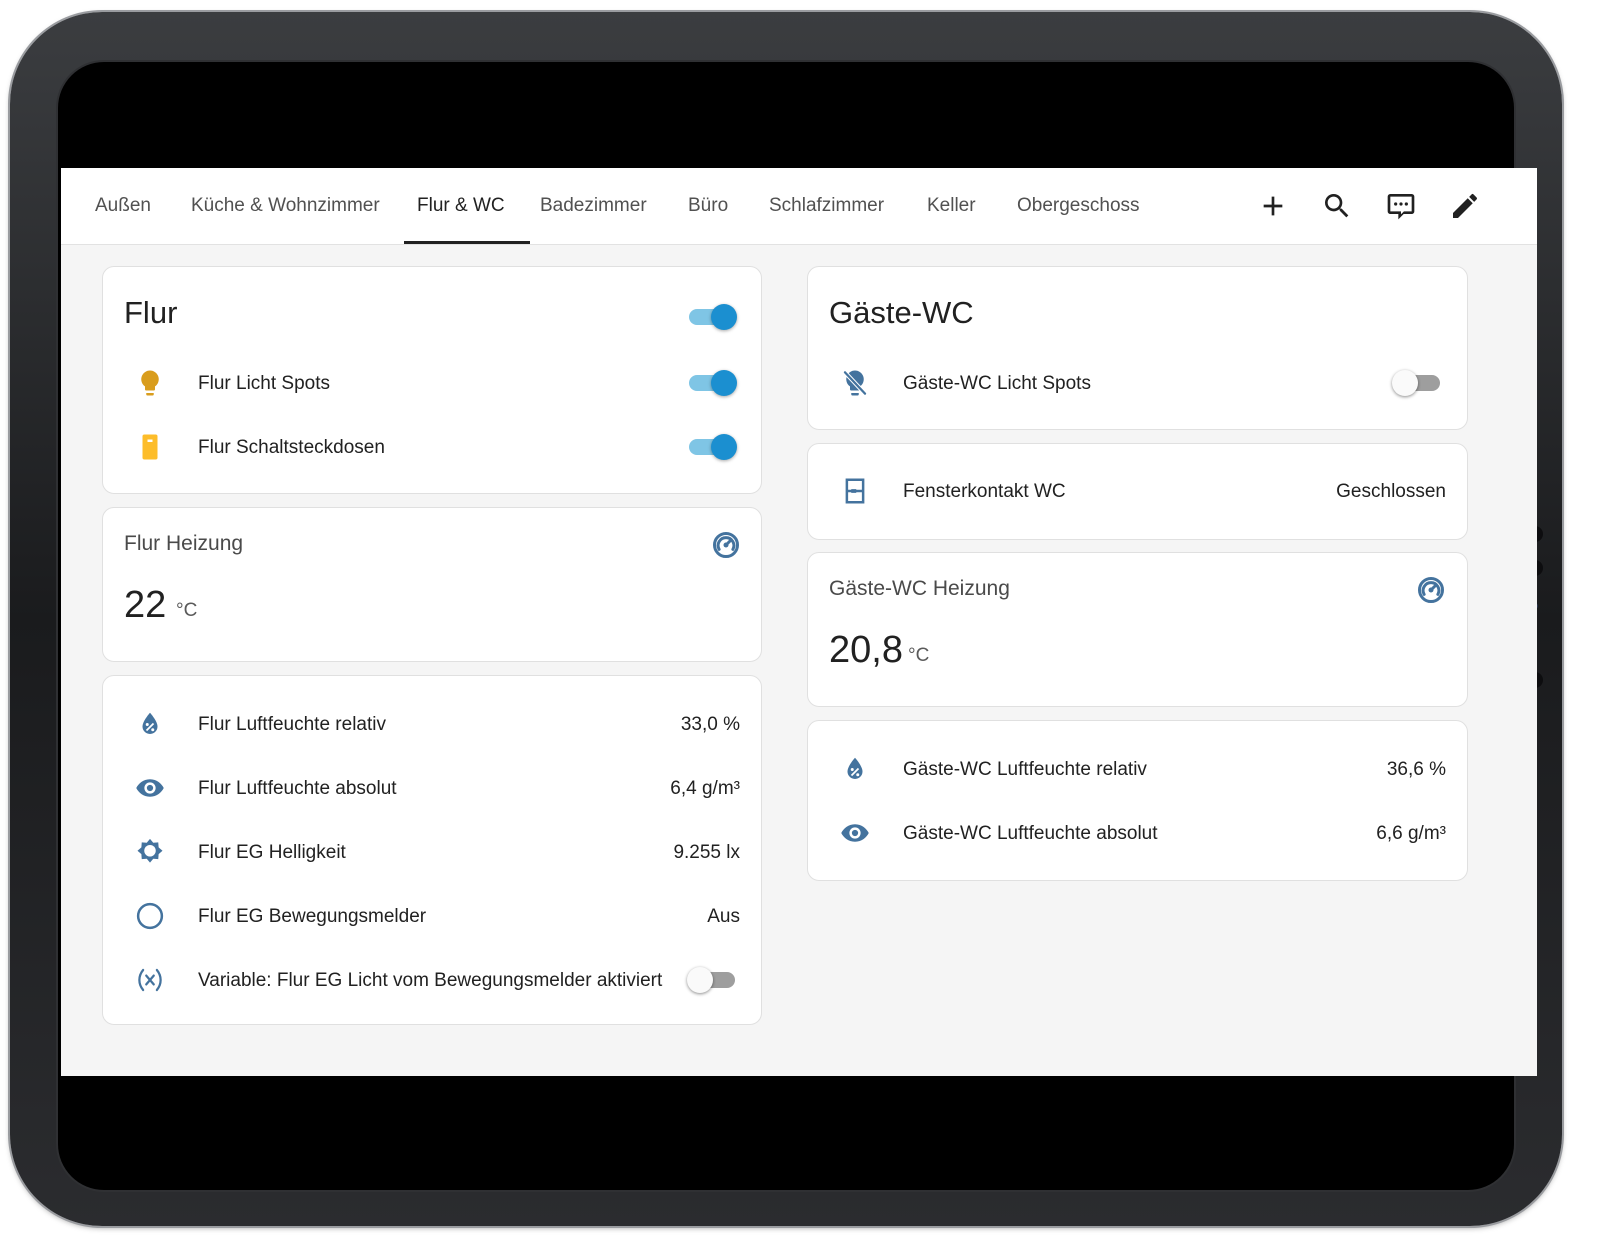  Describe the element at coordinates (150, 980) in the screenshot. I see `variable-icon` at that location.